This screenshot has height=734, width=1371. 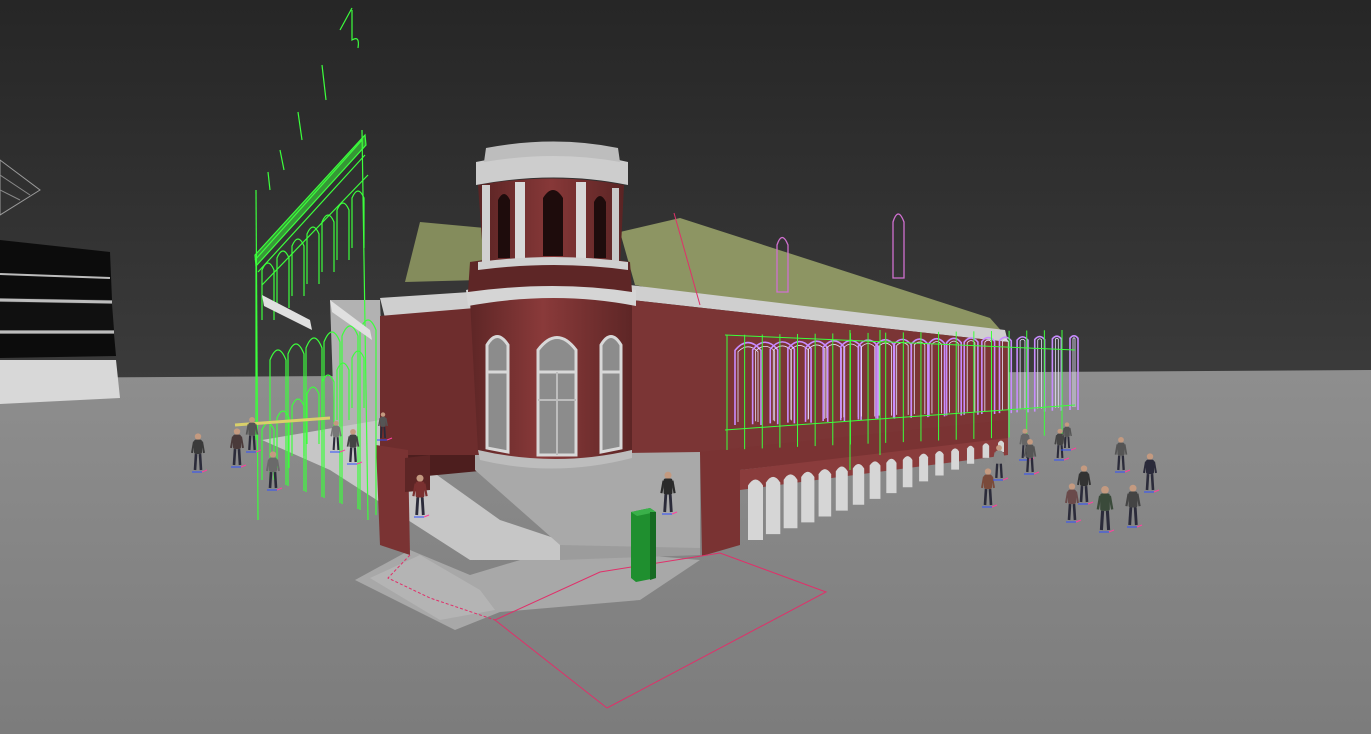 What do you see at coordinates (497, 394) in the screenshot?
I see `tower-window-left` at bounding box center [497, 394].